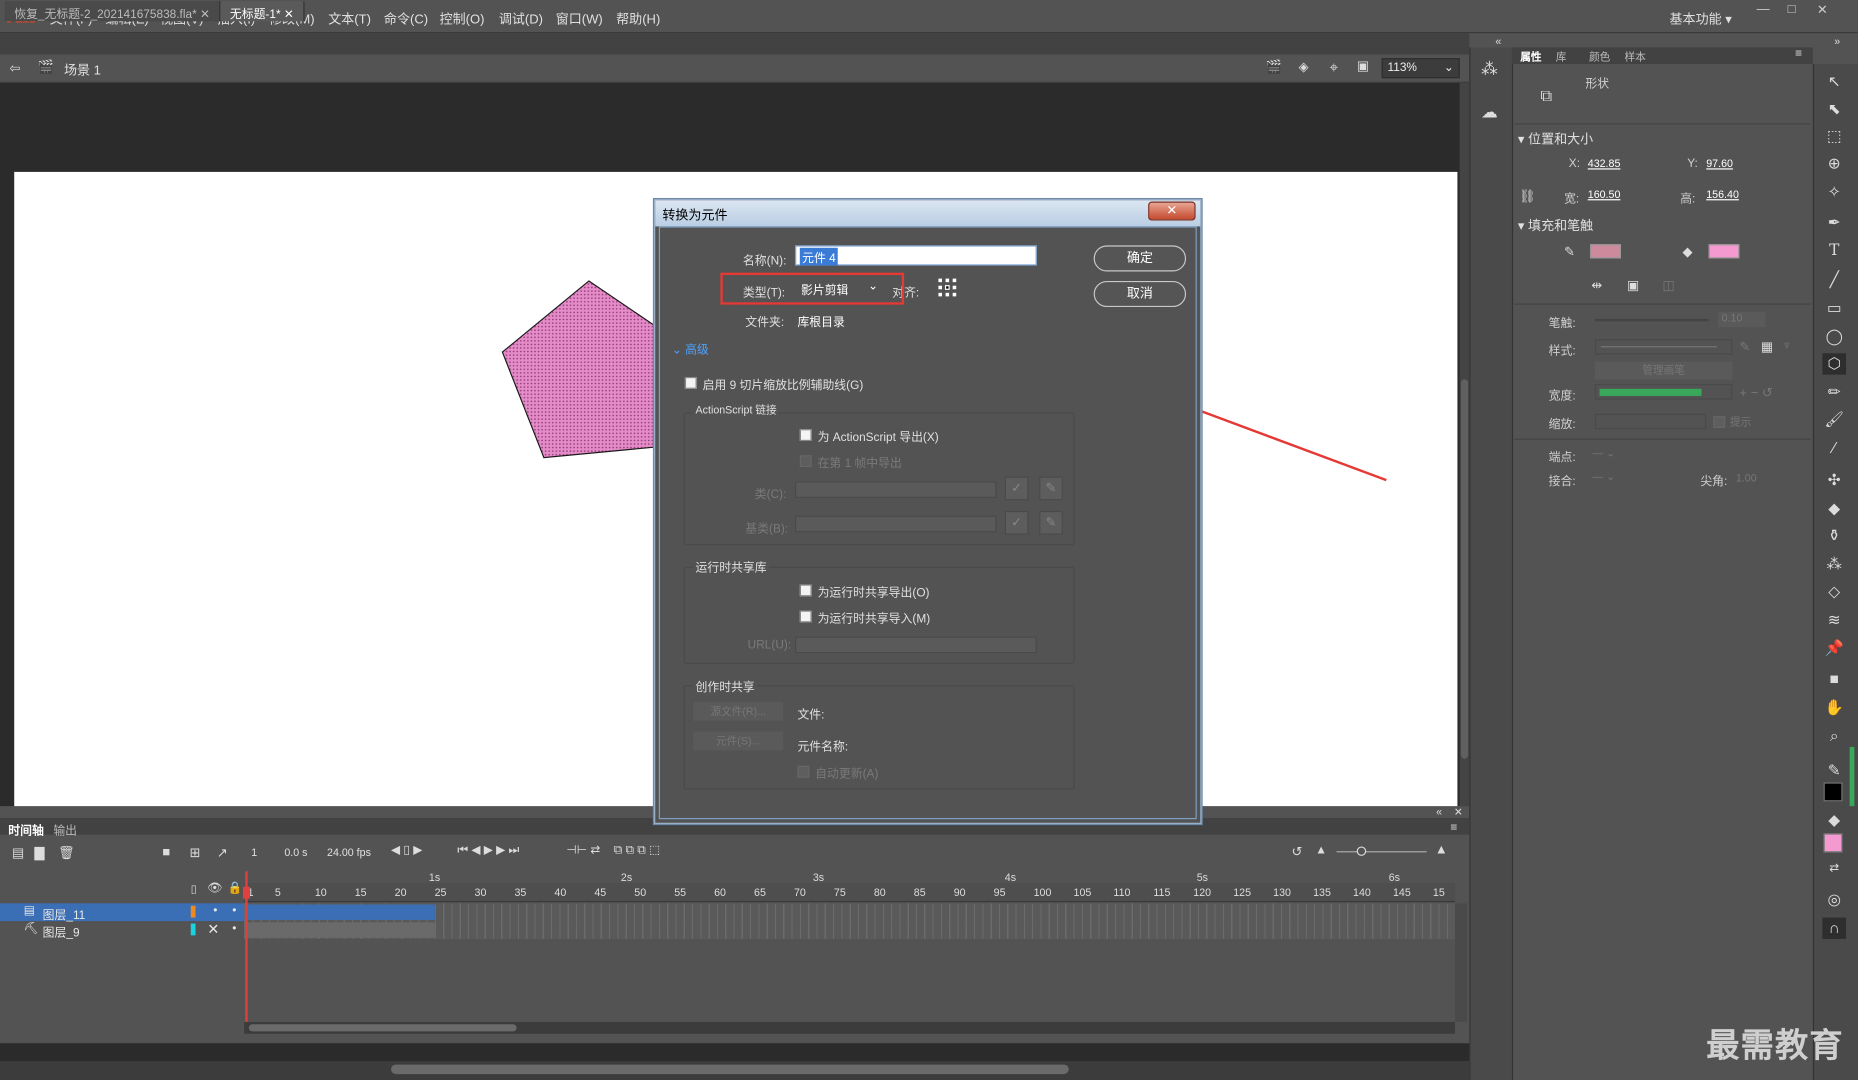 The height and width of the screenshot is (1080, 1858). I want to click on tab-swatches: 样本, so click(1634, 56).